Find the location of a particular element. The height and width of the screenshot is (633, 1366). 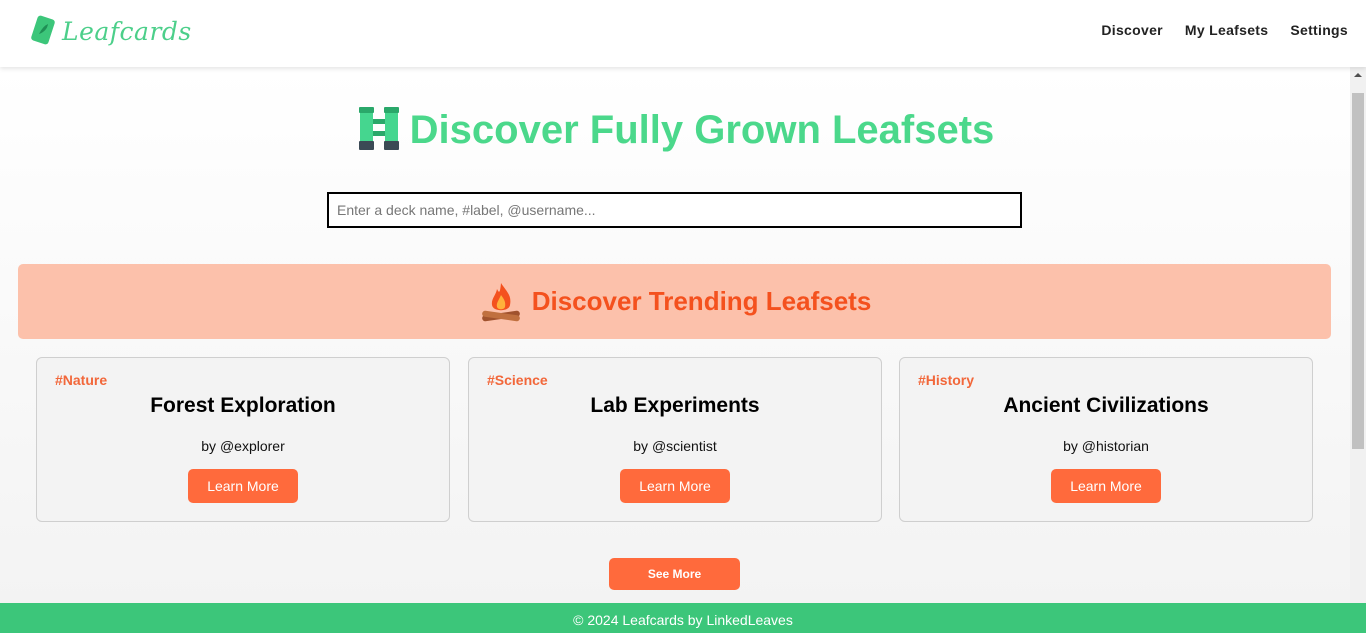

scroll-up-arrow-icon is located at coordinates (1358, 75).